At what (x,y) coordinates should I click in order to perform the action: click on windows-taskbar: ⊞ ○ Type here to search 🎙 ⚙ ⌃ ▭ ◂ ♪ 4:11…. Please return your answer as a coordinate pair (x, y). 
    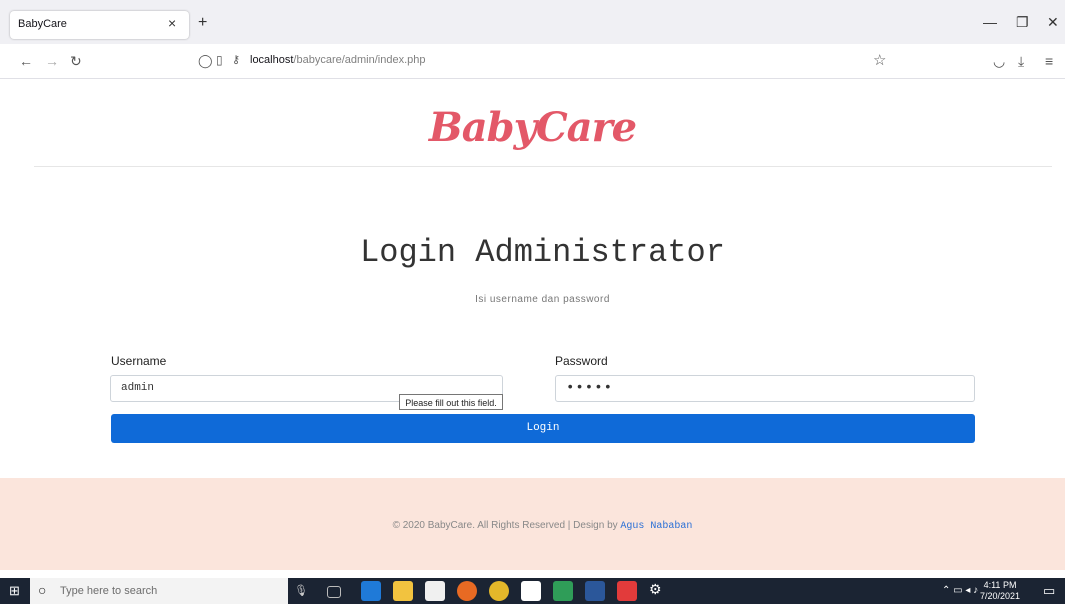
    Looking at the image, I should click on (532, 591).